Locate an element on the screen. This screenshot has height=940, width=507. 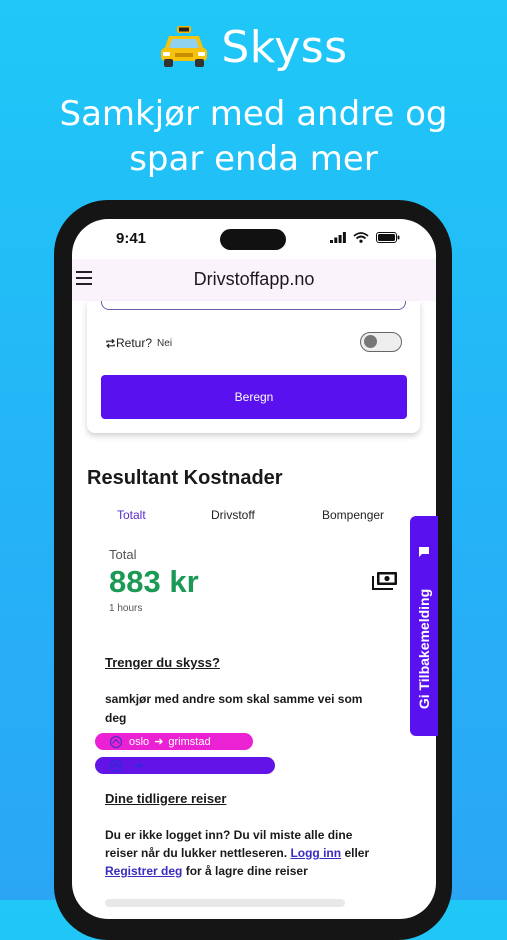
app-title: Drivstoffapp.no is located at coordinates (254, 279).